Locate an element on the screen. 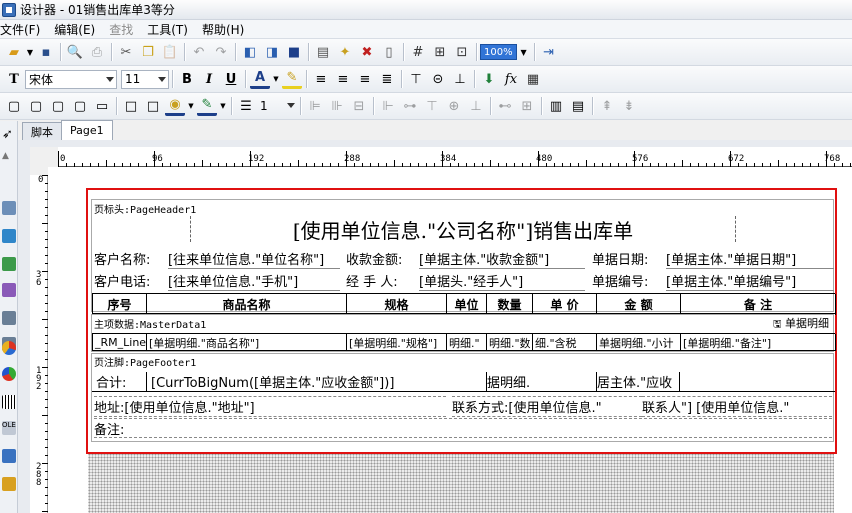  select-all-icon: ■ is located at coordinates (294, 52).